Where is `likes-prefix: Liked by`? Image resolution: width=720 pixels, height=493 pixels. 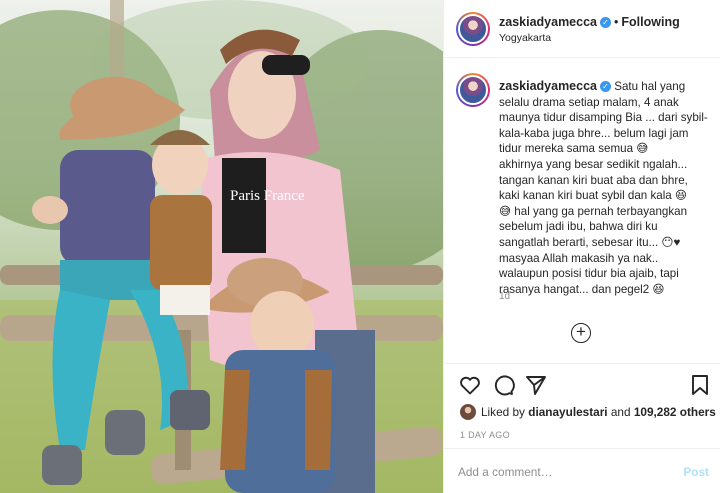
likes-prefix: Liked by is located at coordinates (503, 412).